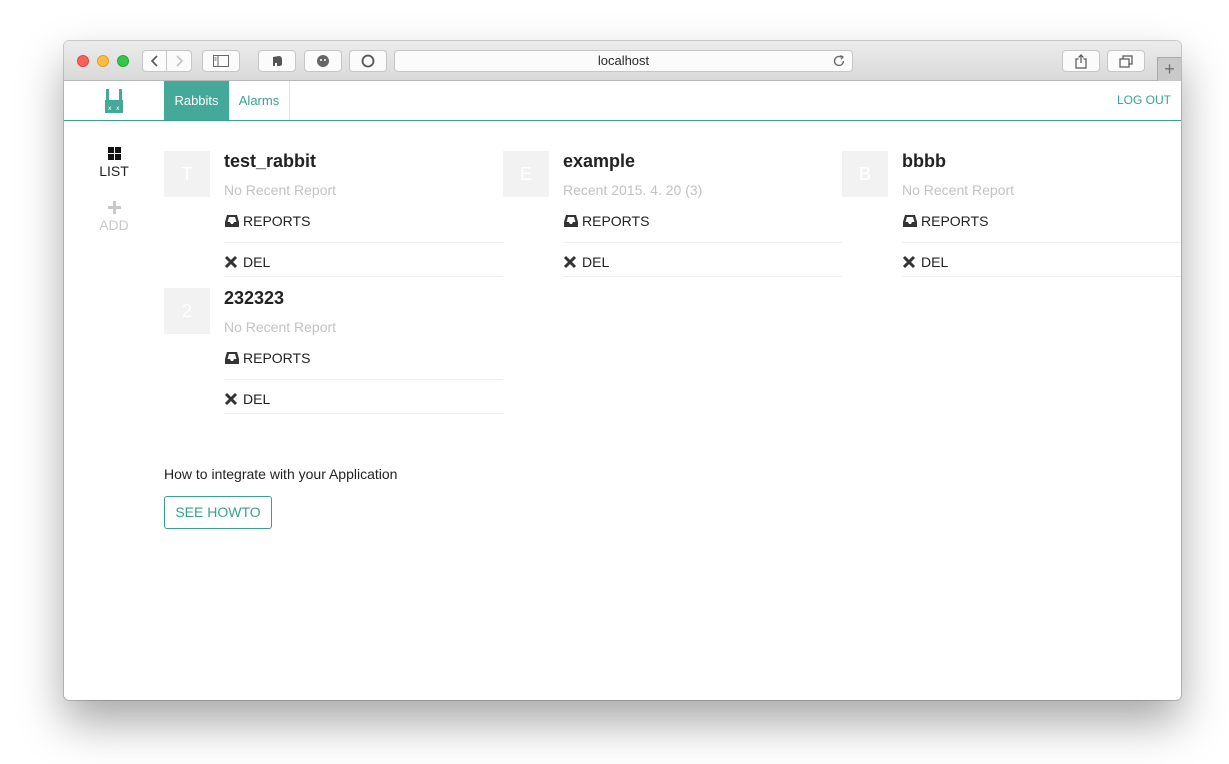  I want to click on rabbit-logo-icon: x x, so click(114, 101).